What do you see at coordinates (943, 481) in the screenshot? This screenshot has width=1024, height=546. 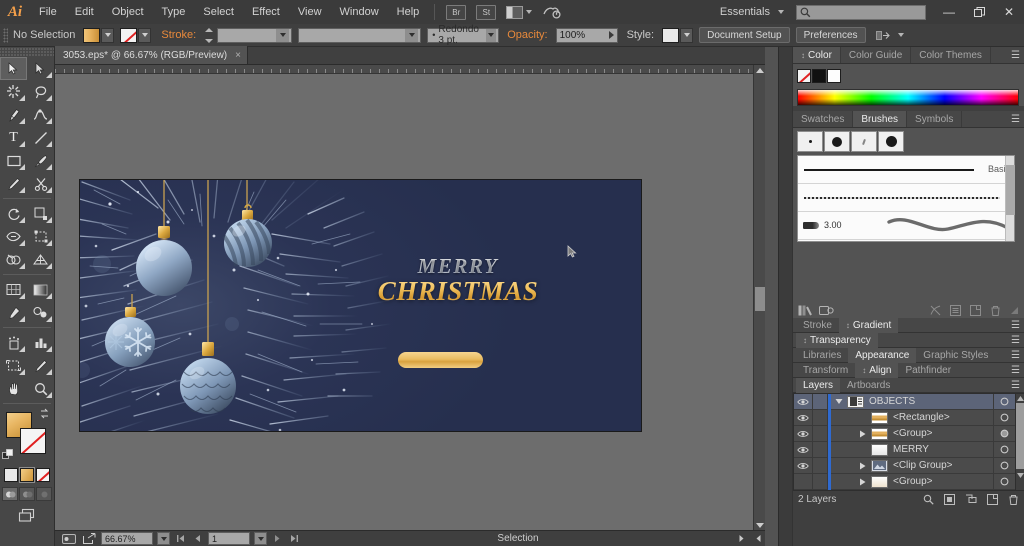 I see `layer-name: <Group>` at bounding box center [943, 481].